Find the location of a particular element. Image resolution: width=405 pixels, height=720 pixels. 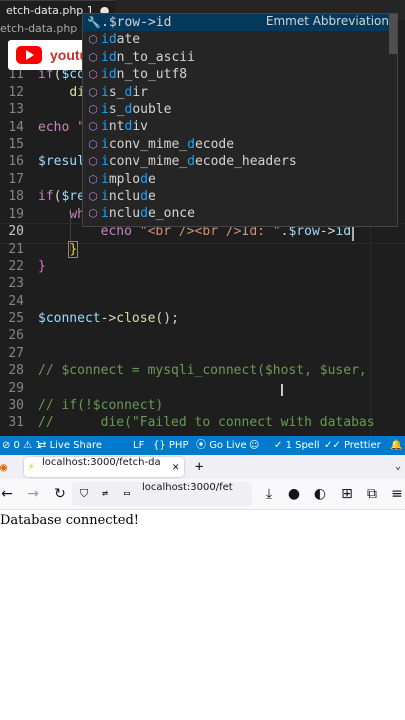

line-number: 26 is located at coordinates (16, 335).